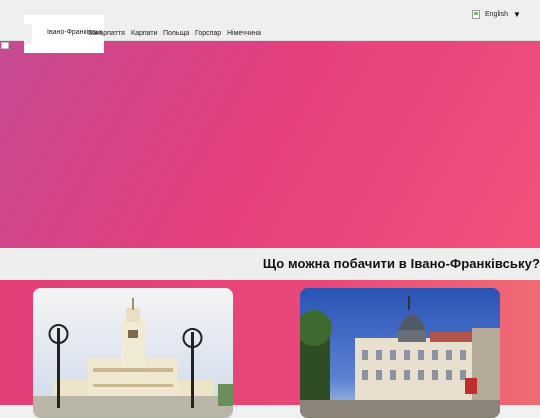 The height and width of the screenshot is (418, 540). I want to click on attraction-card-city-hall, so click(133, 353).